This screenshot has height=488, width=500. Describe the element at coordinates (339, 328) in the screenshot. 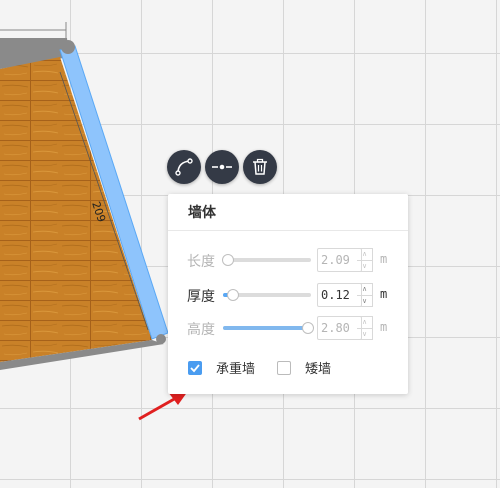

I see `height-input: 2.80` at that location.